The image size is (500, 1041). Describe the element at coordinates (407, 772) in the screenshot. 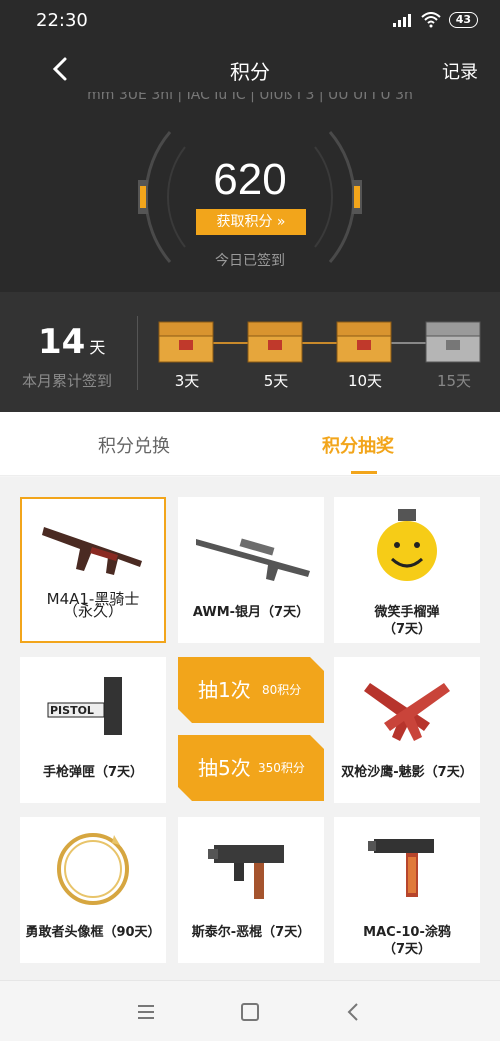

I see `prize-name: 双枪沙鹰-魅影（7天）` at that location.